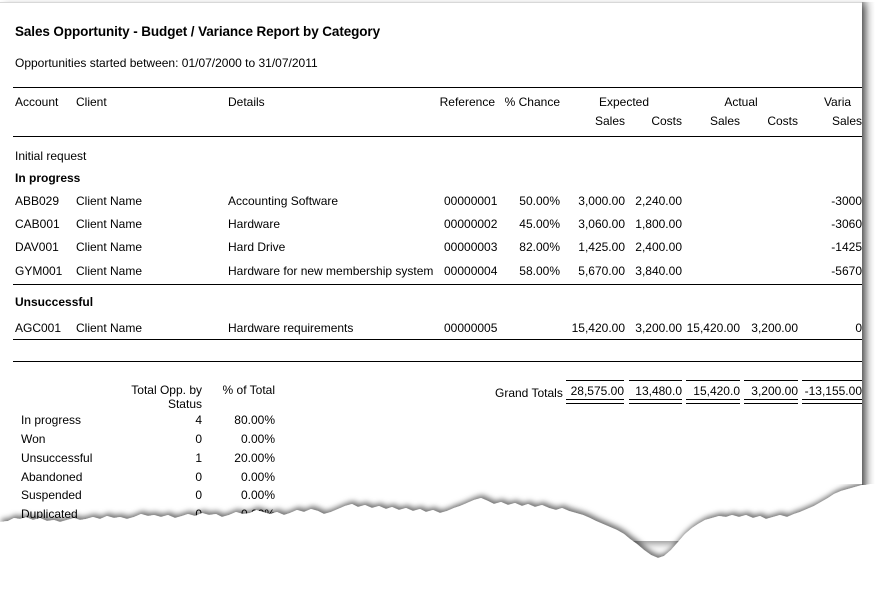 Image resolution: width=878 pixels, height=594 pixels. What do you see at coordinates (51, 420) in the screenshot?
I see `summary-row-label: In progress` at bounding box center [51, 420].